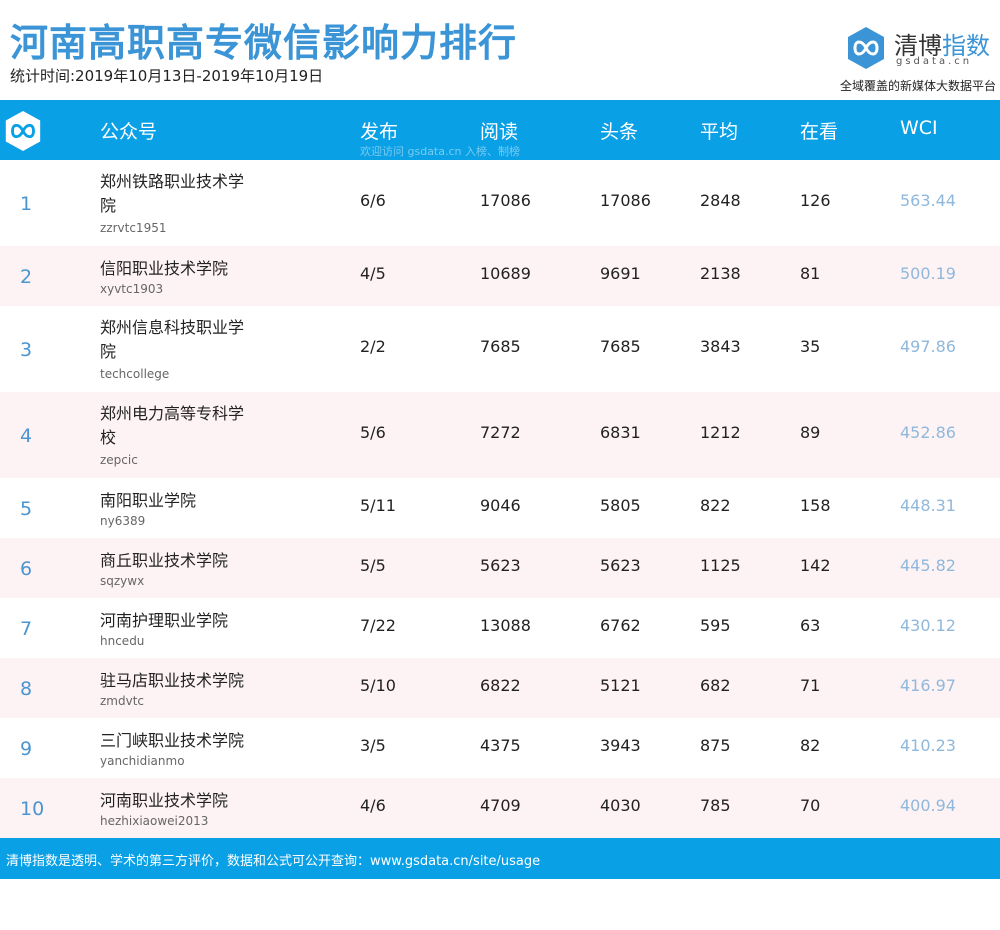 This screenshot has height=930, width=1000. I want to click on page-title: 河南高职高专微信影响力排行, so click(264, 43).